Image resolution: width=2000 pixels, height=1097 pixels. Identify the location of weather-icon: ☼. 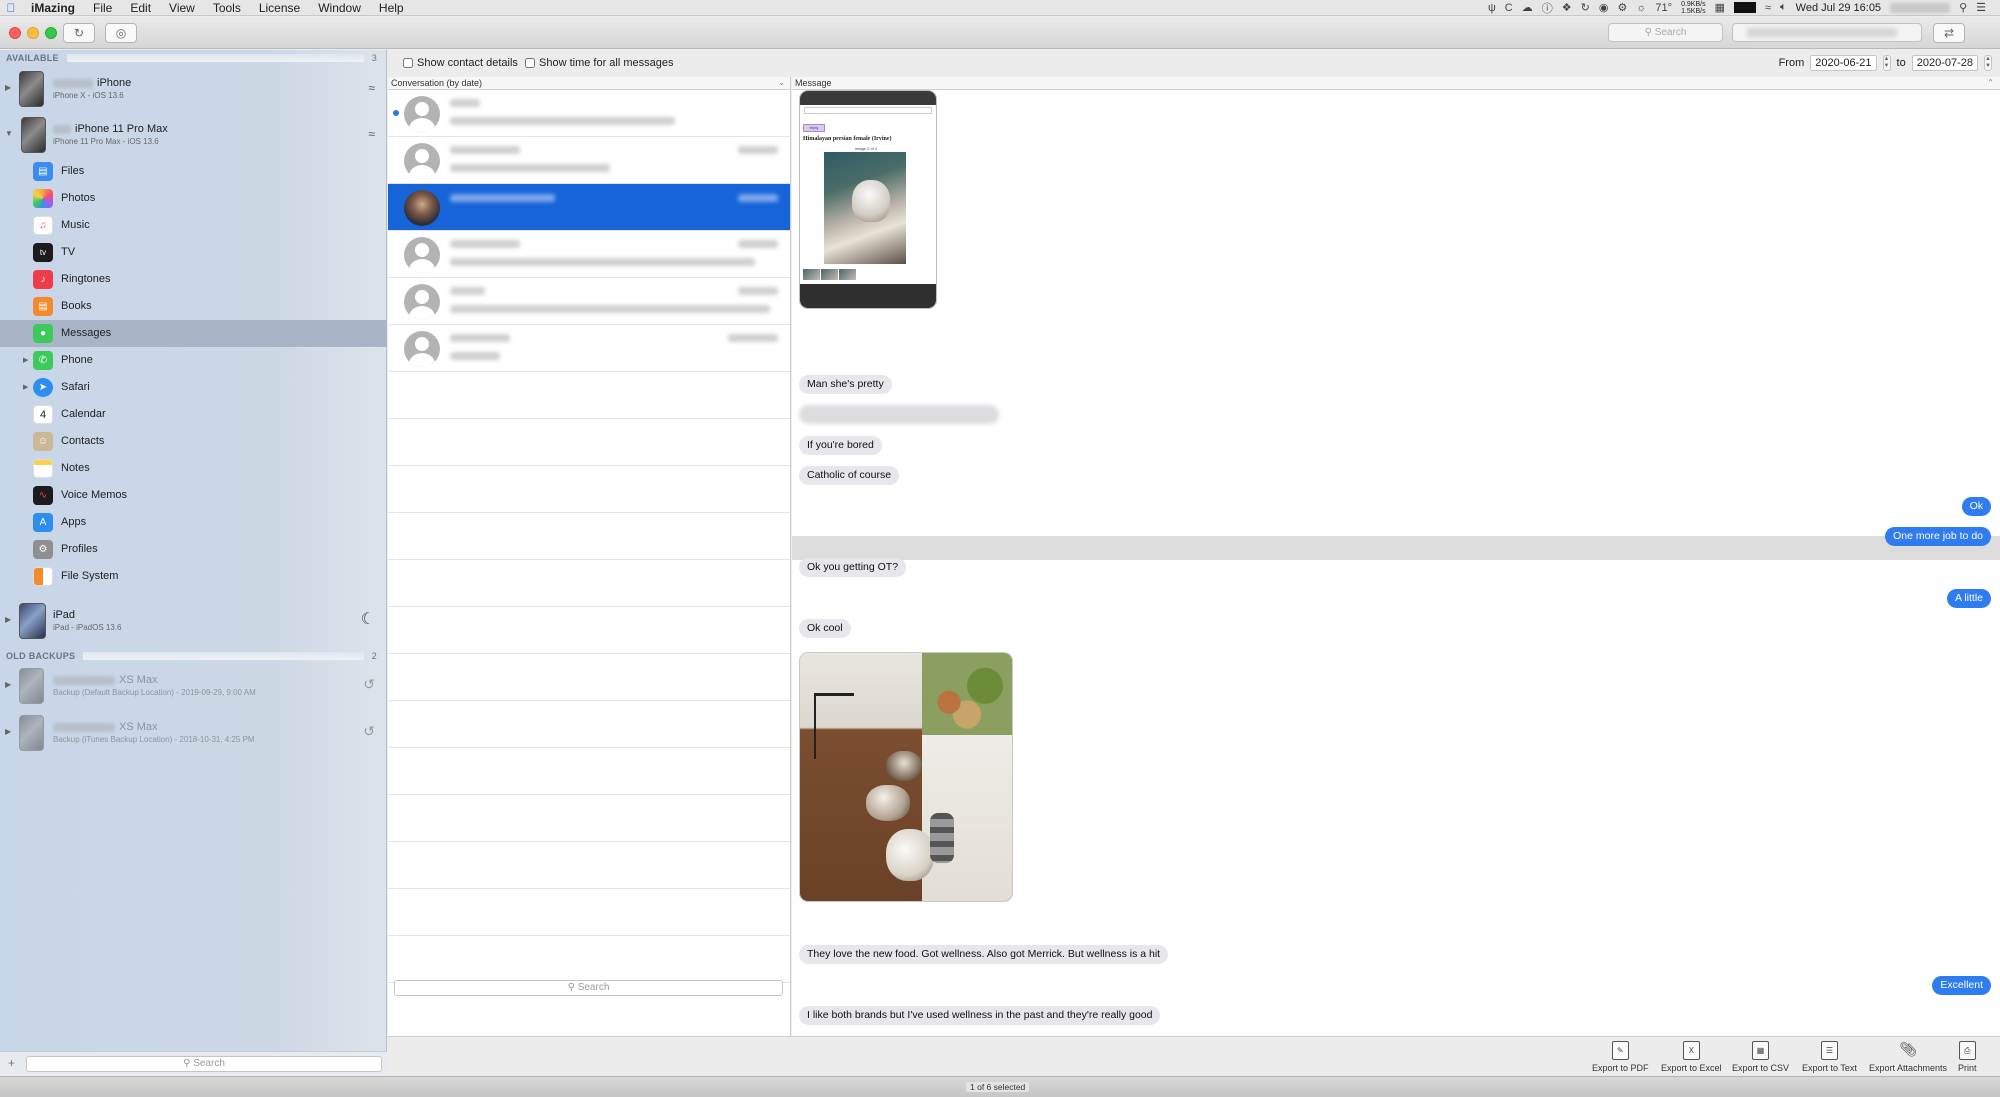
(1641, 8).